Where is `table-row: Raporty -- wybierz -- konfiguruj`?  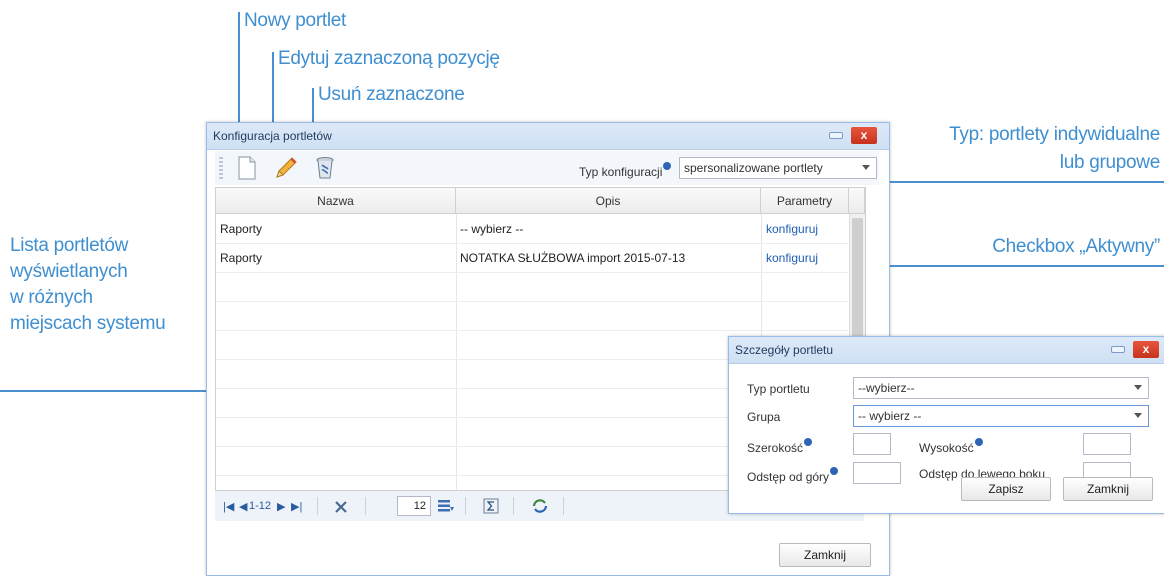 table-row: Raporty -- wybierz -- konfiguruj is located at coordinates (540, 229).